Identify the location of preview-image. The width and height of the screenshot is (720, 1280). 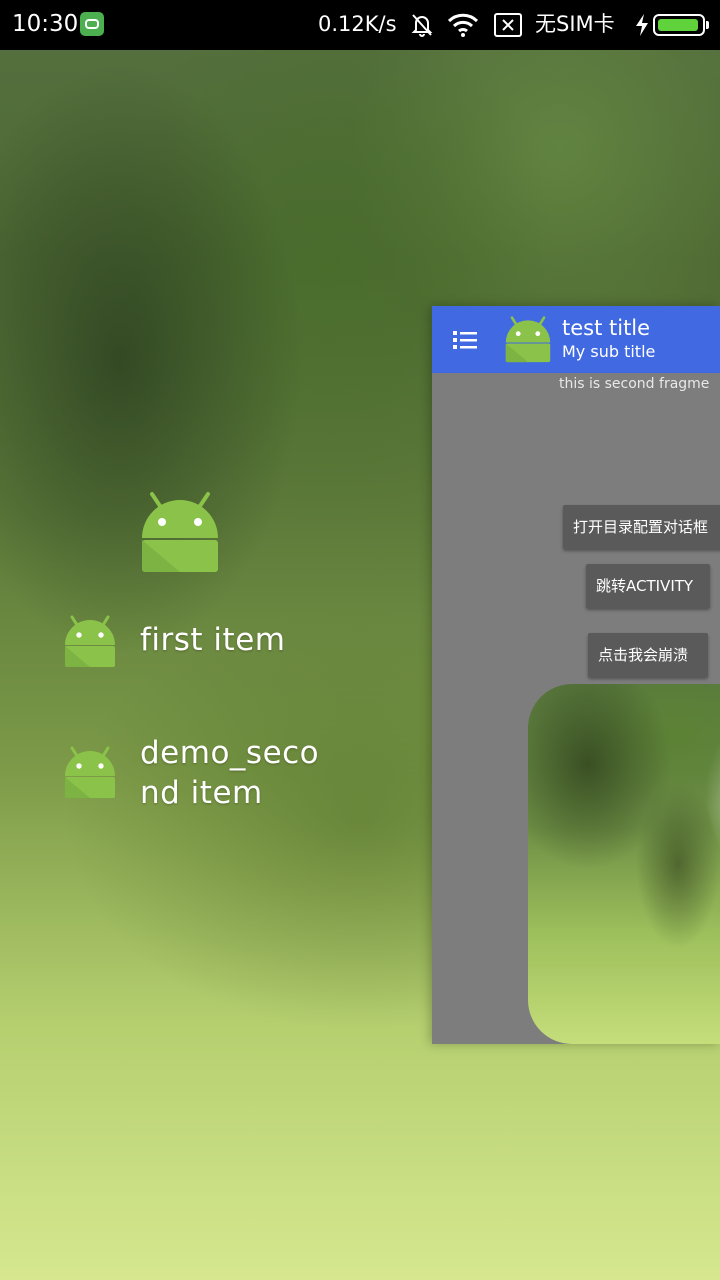
(624, 864).